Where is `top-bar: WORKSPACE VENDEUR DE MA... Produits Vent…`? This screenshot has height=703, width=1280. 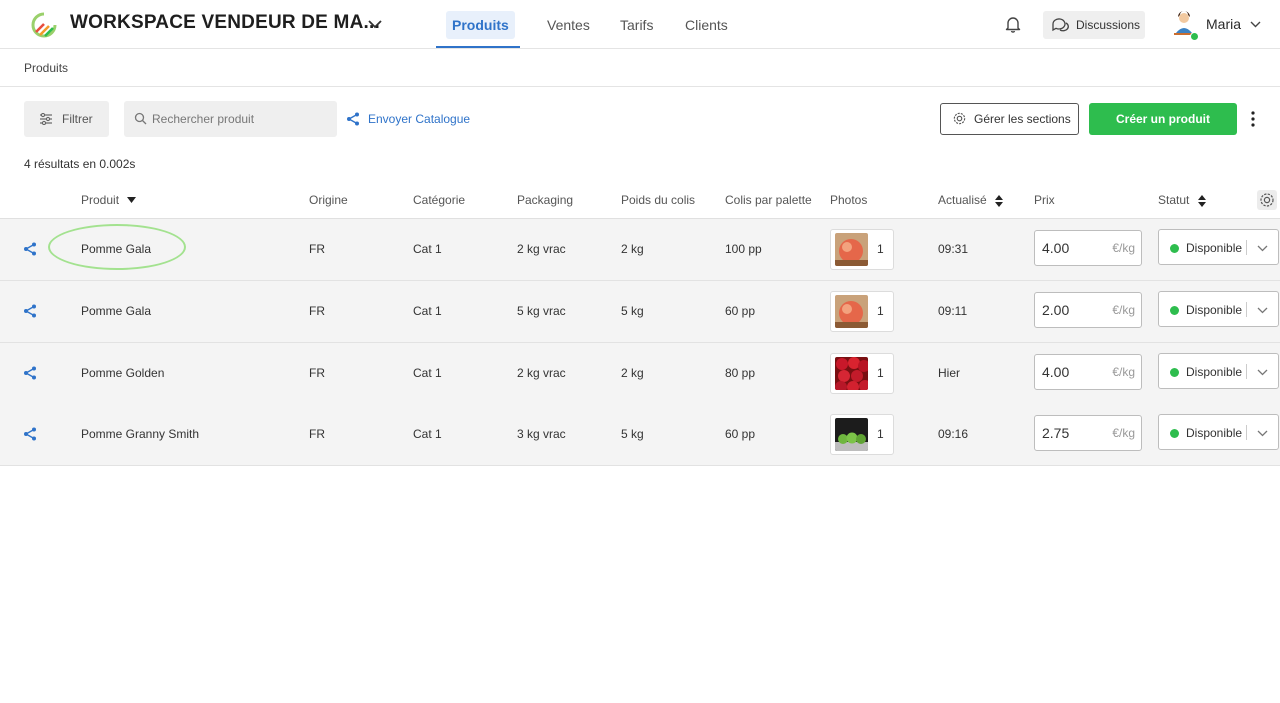
top-bar: WORKSPACE VENDEUR DE MA... Produits Vent… is located at coordinates (640, 24).